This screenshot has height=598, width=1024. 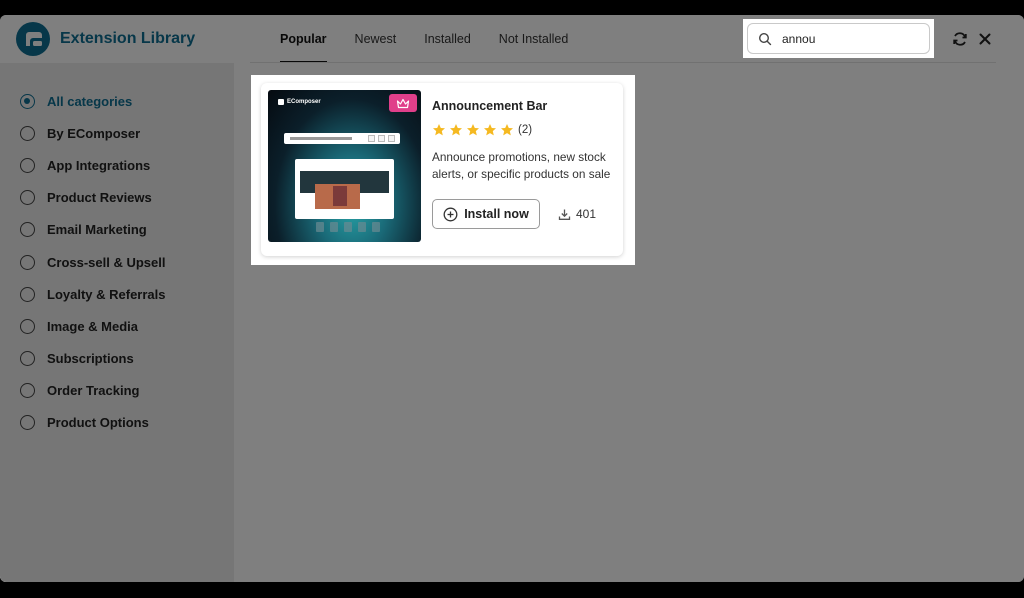 I want to click on category-by-ecomposer: By EComposer, so click(x=117, y=133).